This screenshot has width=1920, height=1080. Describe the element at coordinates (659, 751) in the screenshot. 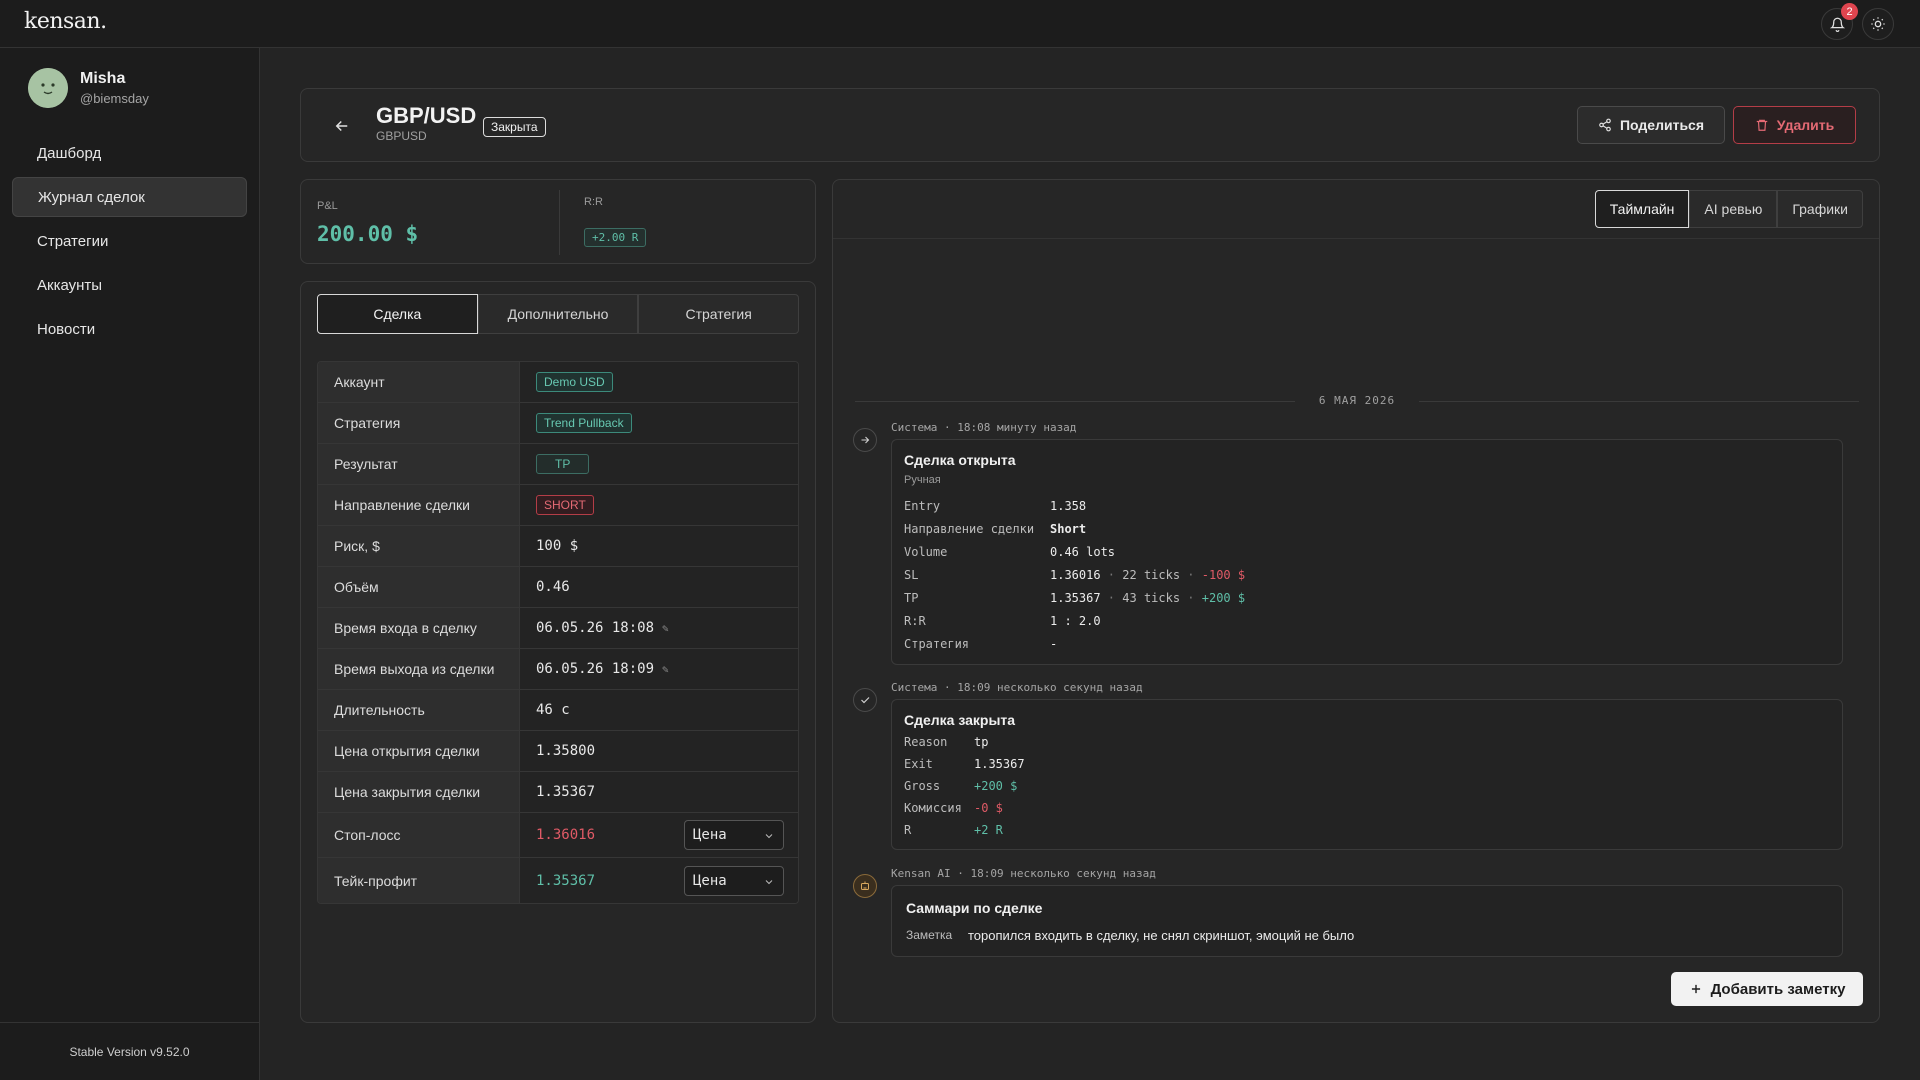

I see `open-price-value: 1.35800` at that location.